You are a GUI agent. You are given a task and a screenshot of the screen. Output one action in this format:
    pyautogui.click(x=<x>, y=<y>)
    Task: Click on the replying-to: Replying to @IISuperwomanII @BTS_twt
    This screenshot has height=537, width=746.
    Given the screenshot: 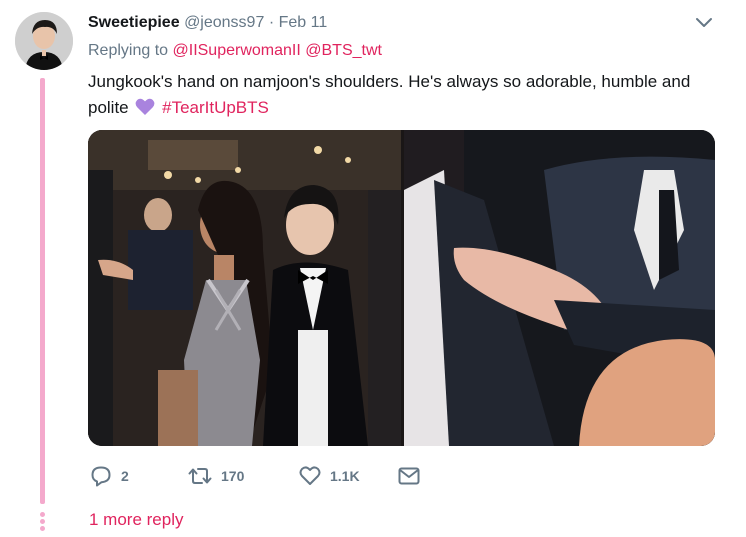 What is the action you would take?
    pyautogui.click(x=235, y=51)
    